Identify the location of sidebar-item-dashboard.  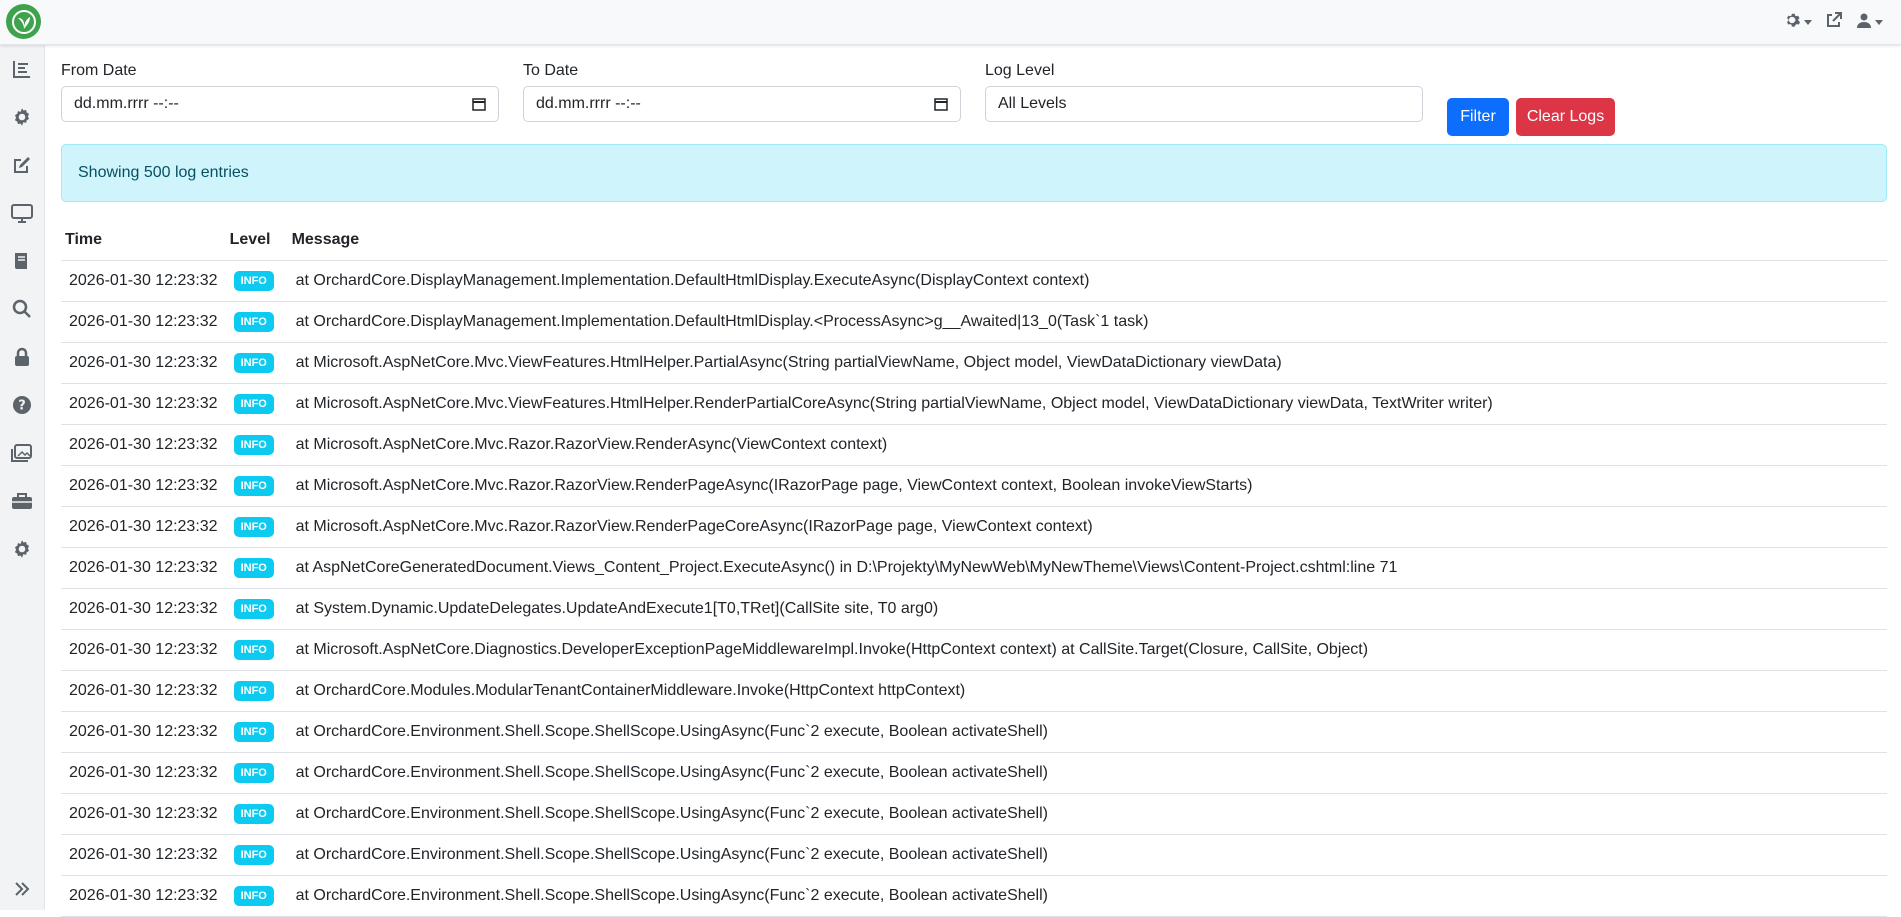
(22, 69).